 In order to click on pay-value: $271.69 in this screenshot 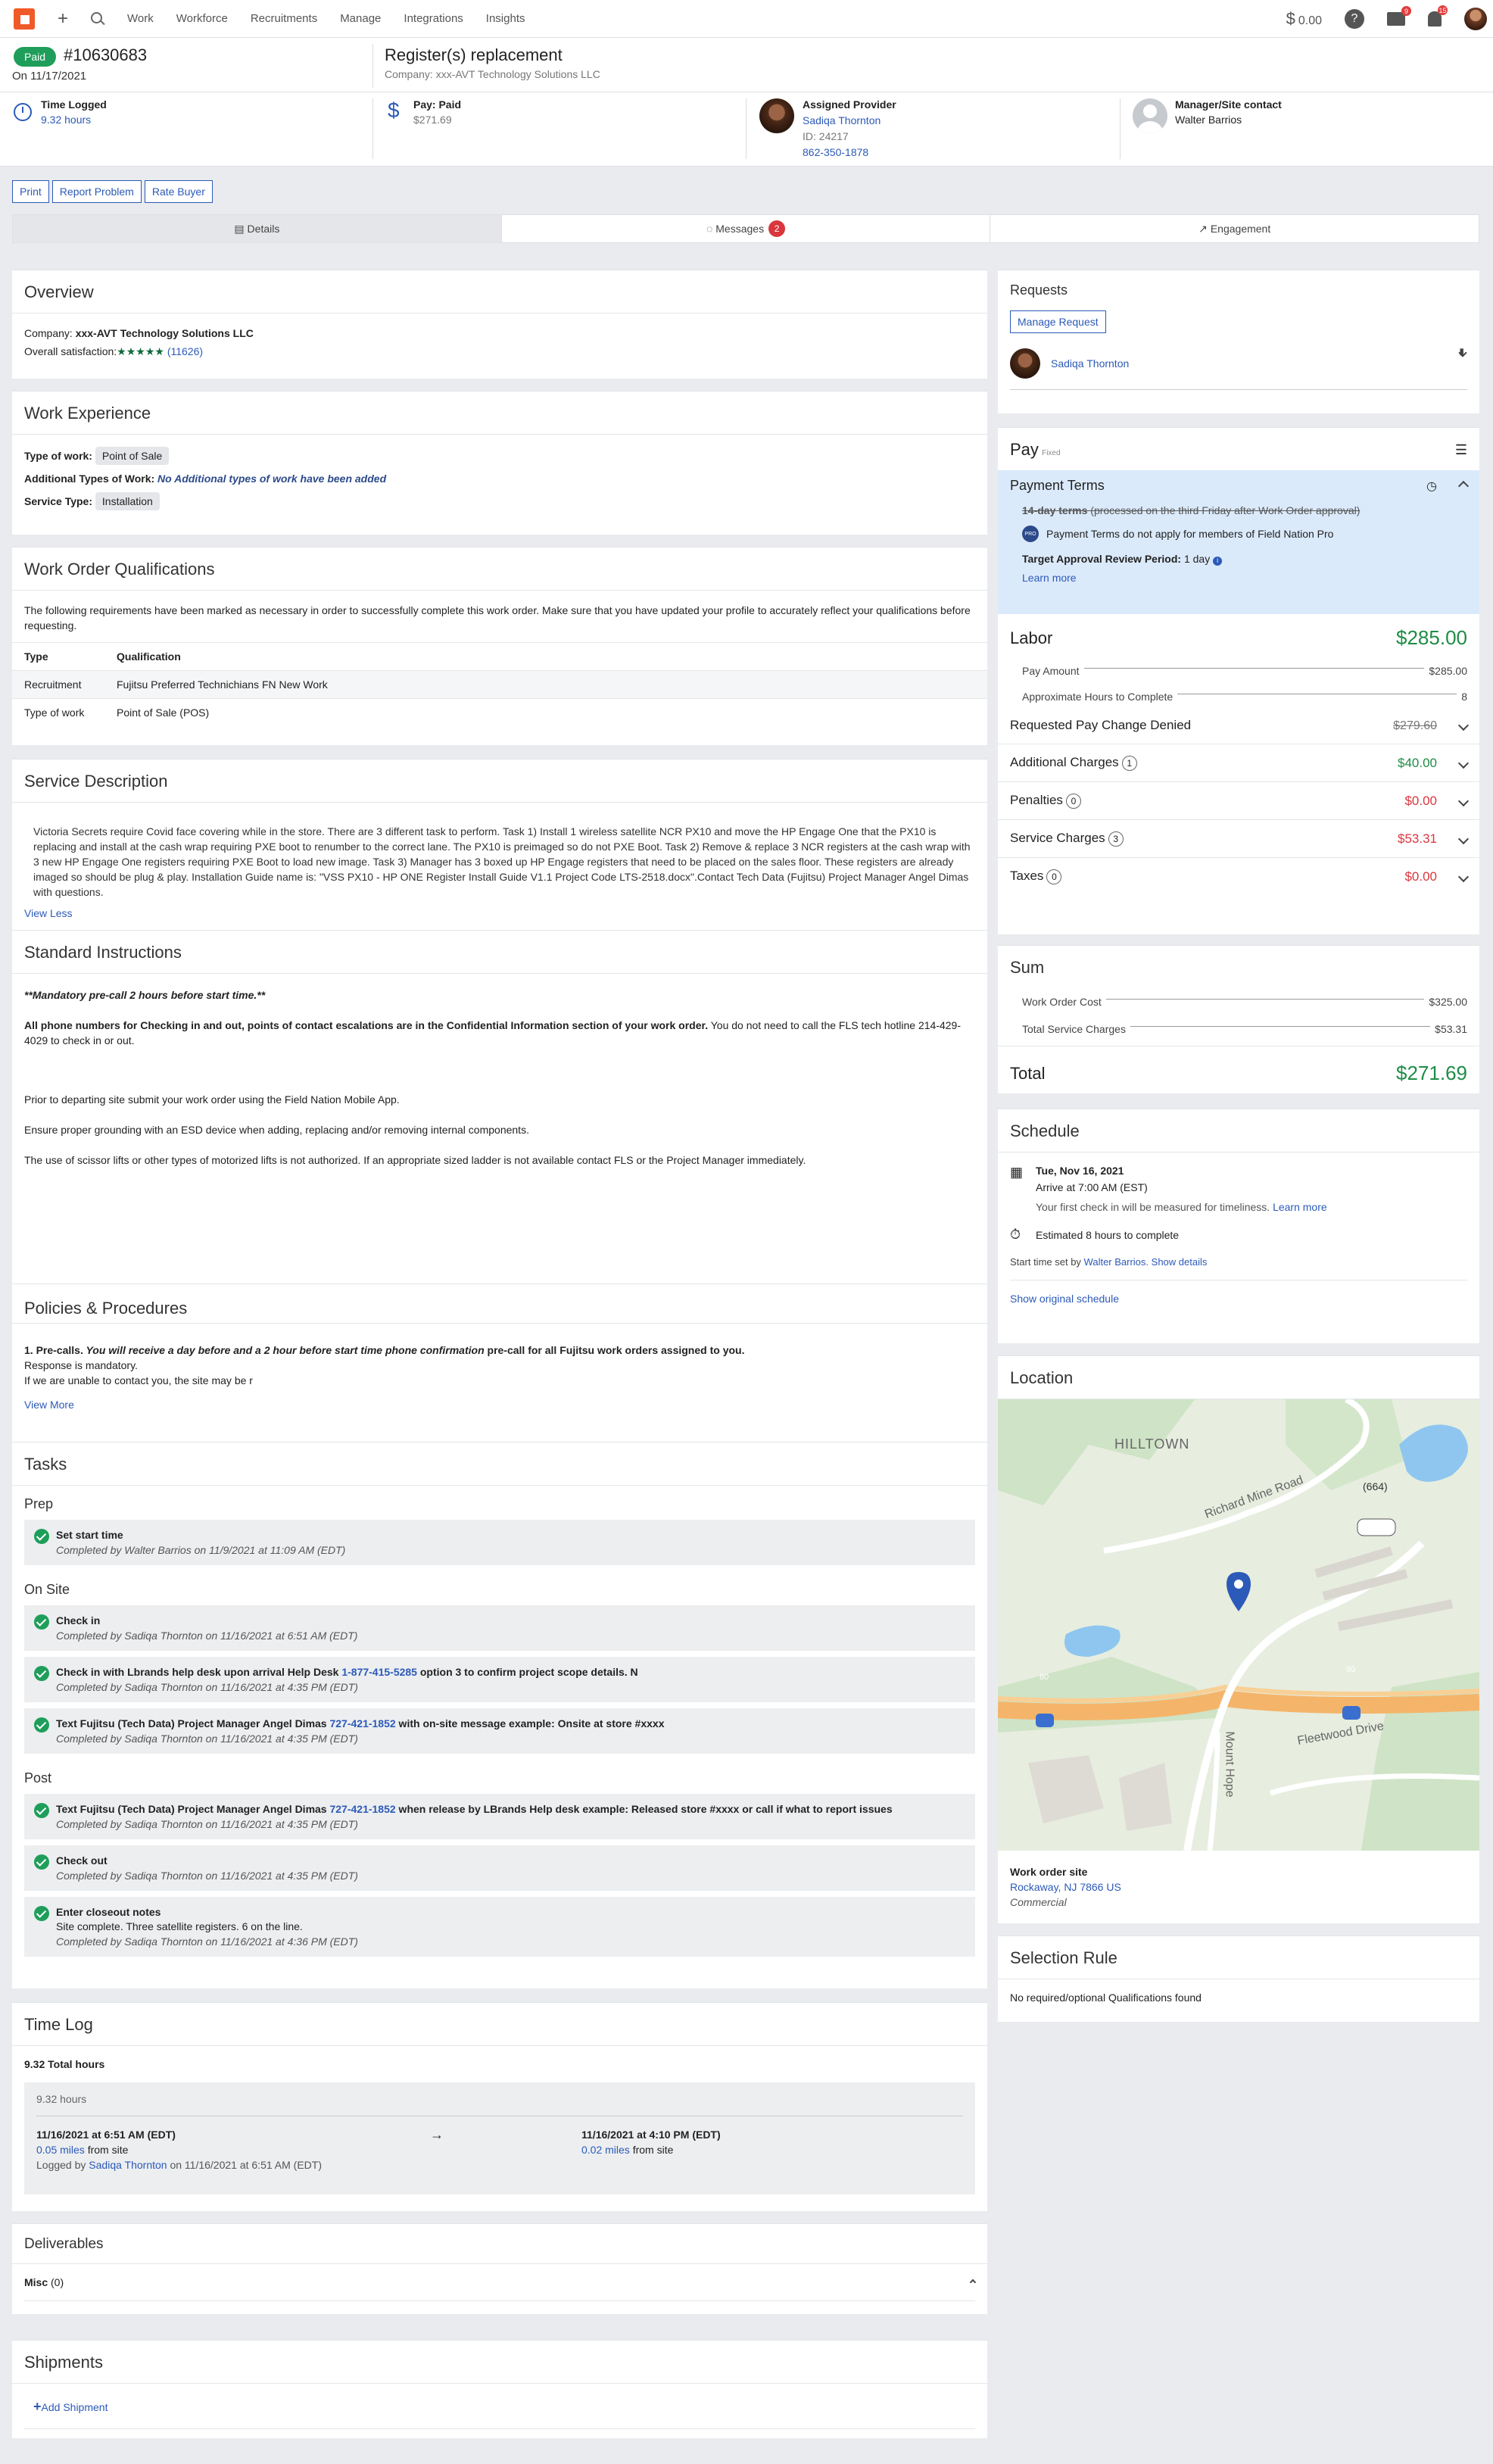, I will do `click(432, 120)`.